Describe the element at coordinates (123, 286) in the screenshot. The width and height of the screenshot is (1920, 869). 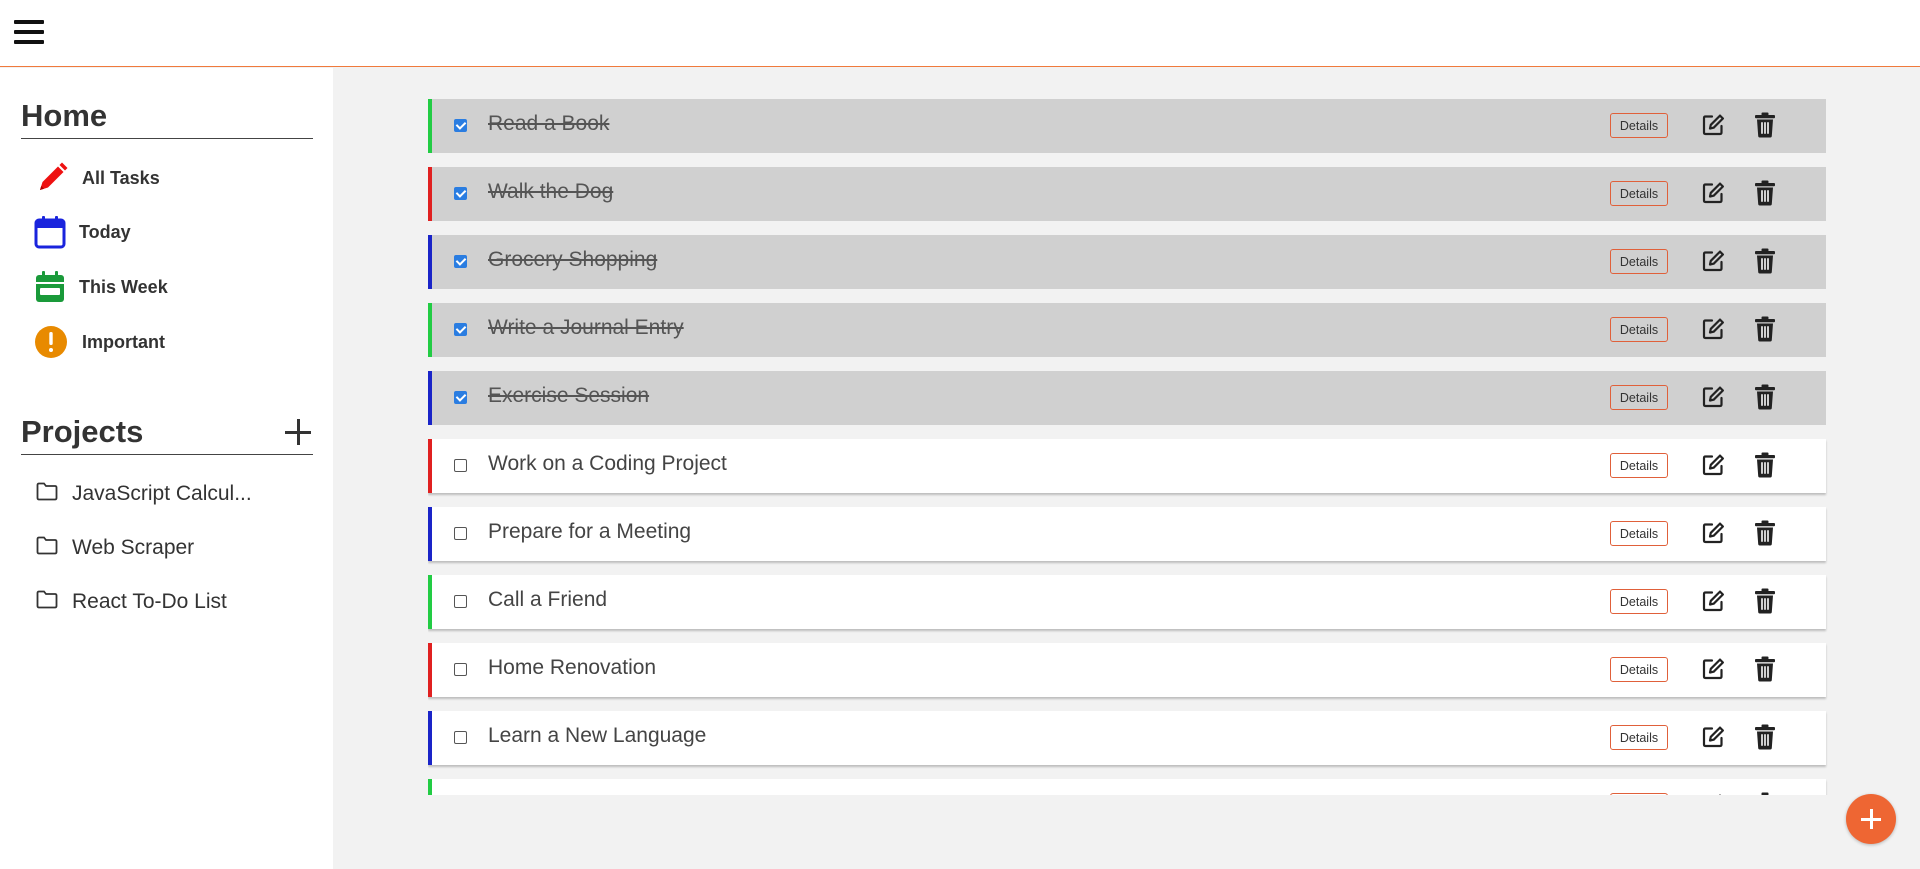
I see `nav-label: This Week` at that location.